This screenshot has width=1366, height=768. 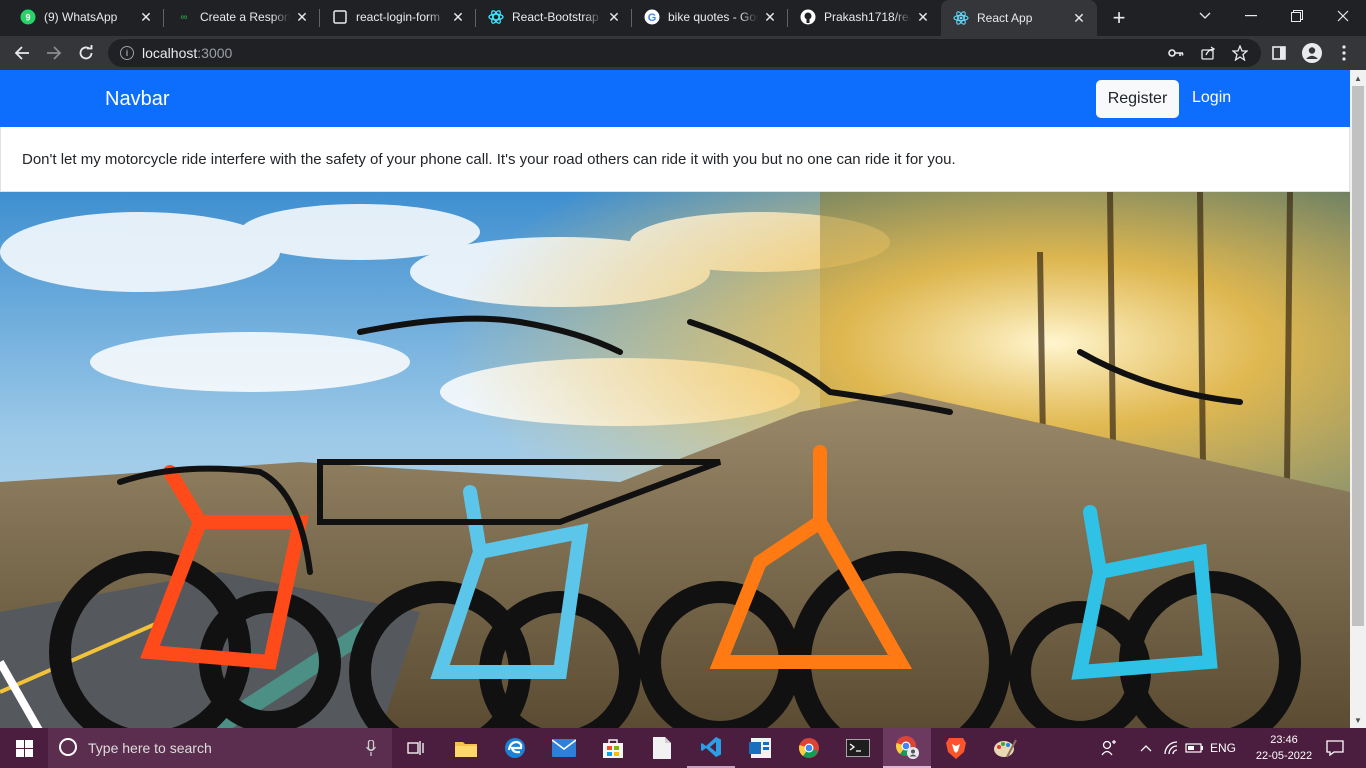 What do you see at coordinates (1005, 18) in the screenshot?
I see `tab-title: React App` at bounding box center [1005, 18].